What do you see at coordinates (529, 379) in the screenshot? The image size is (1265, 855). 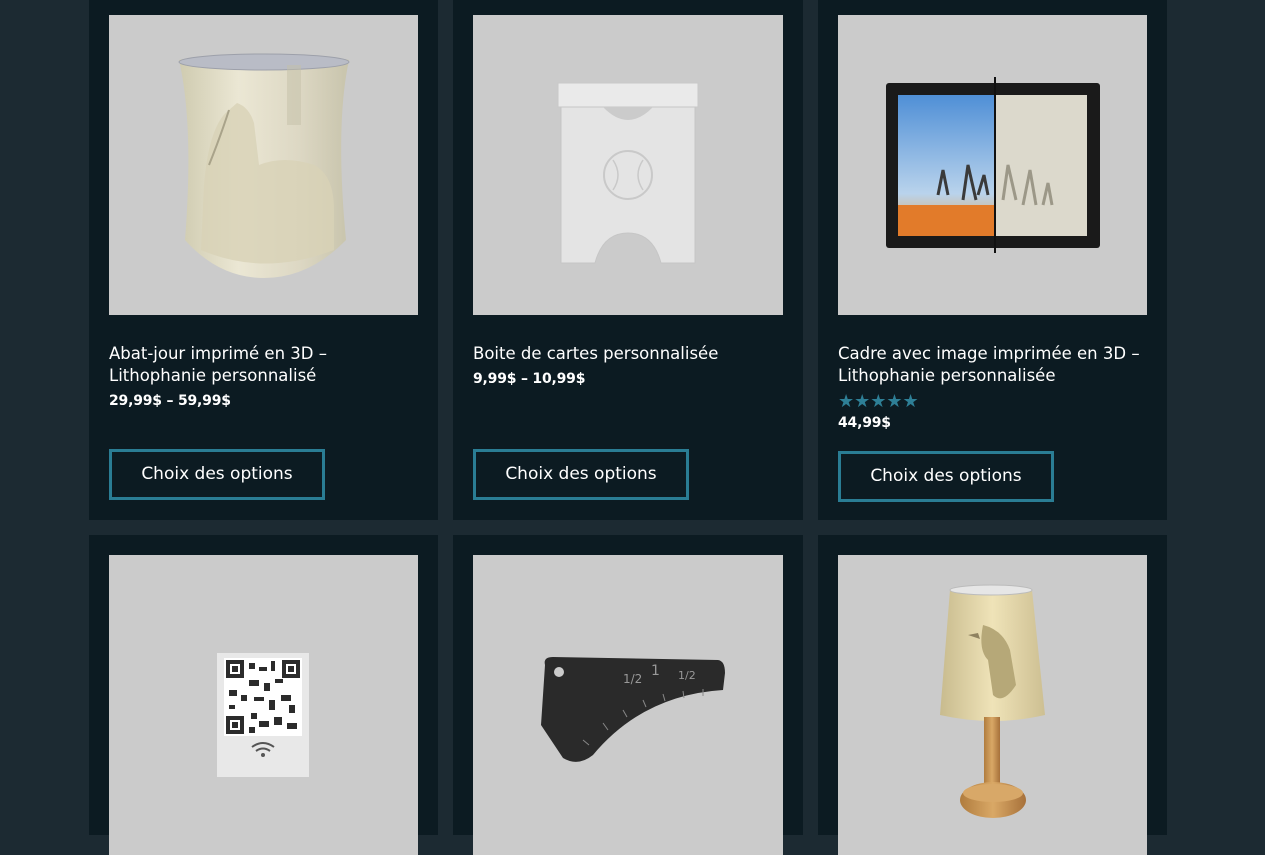 I see `product-price: 9,99$ – 10,99$` at bounding box center [529, 379].